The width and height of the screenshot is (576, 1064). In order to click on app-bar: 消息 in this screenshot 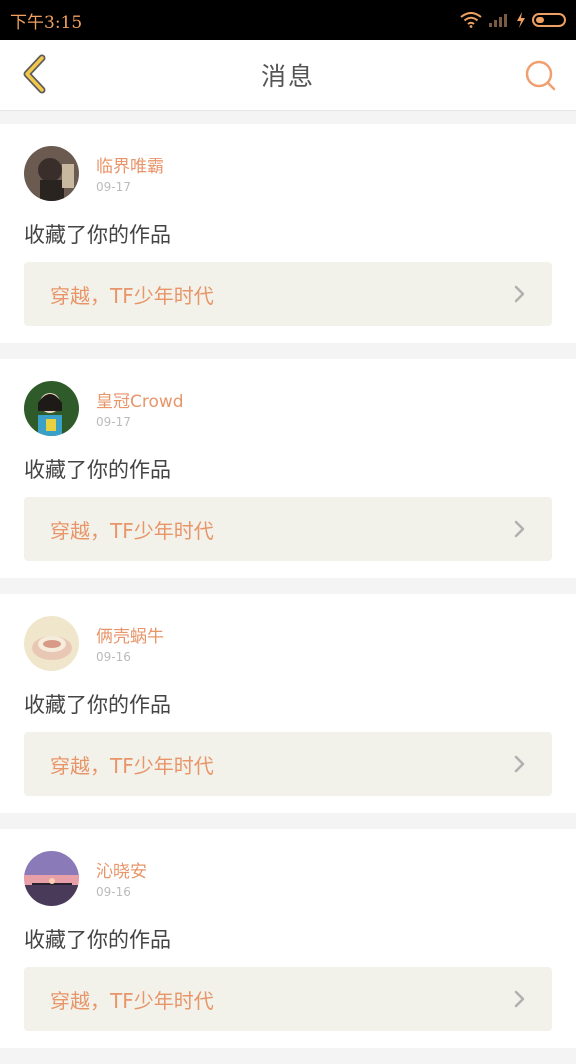, I will do `click(288, 75)`.